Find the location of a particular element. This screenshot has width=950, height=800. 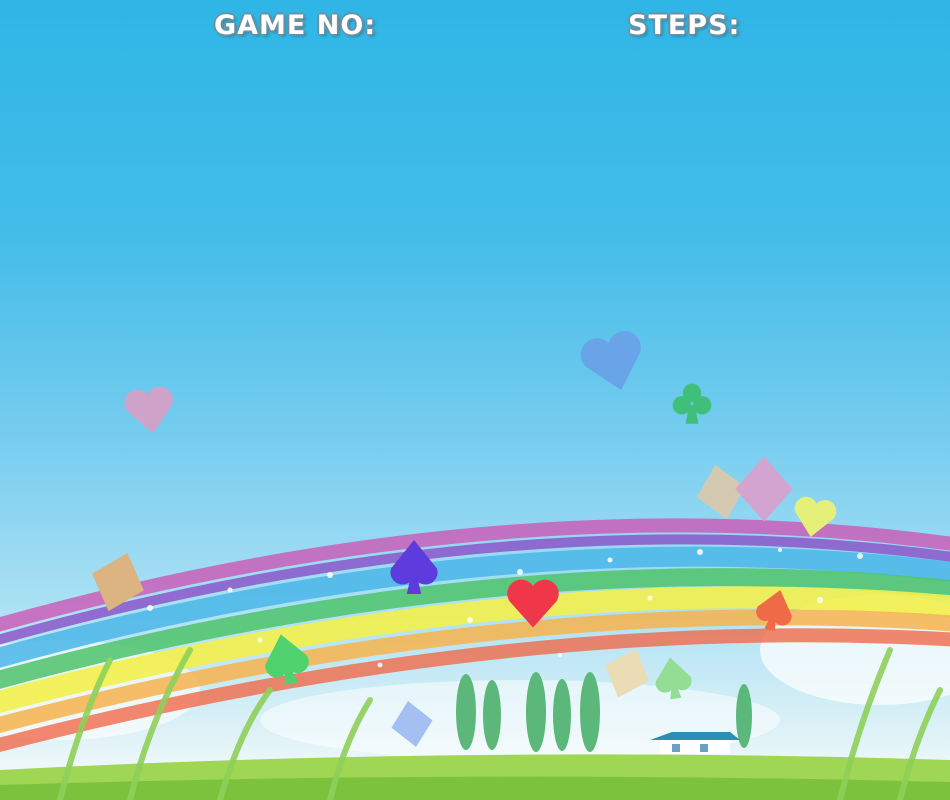

steps-display: STEPS: is located at coordinates (709, 26).